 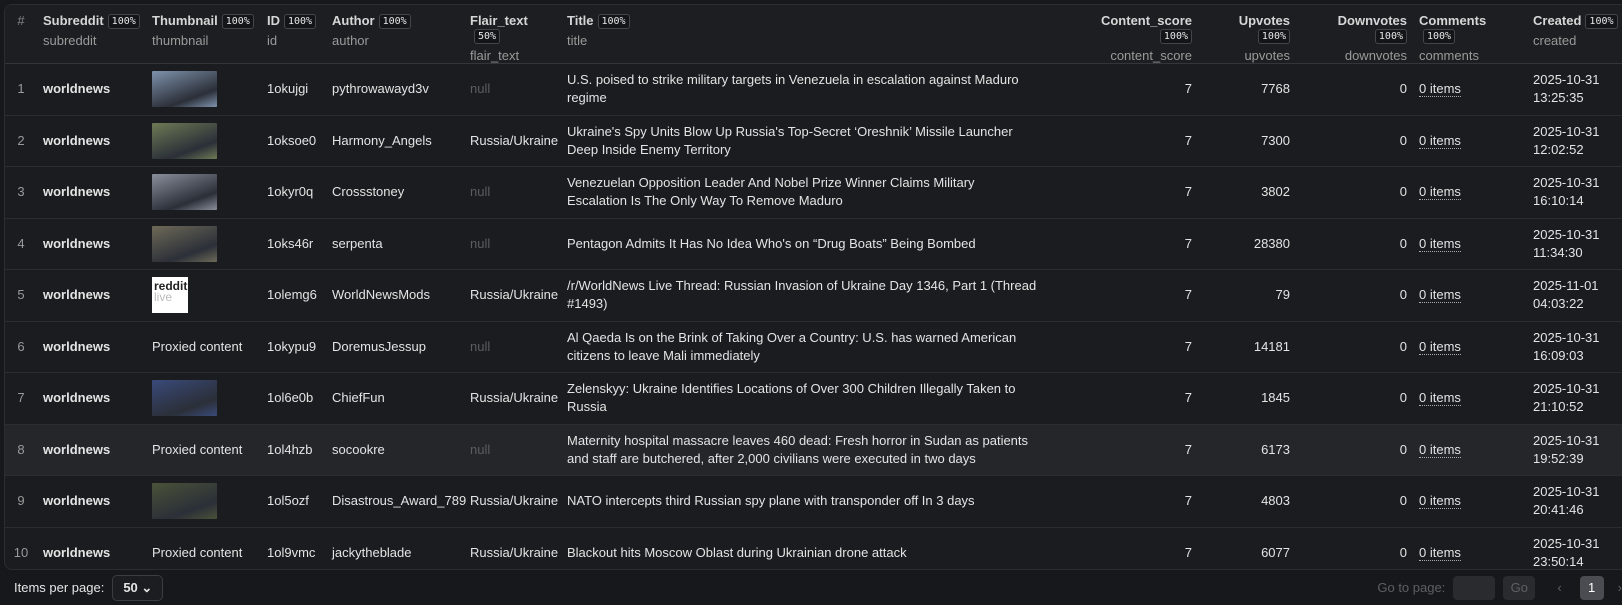 I want to click on created-cell: 2025-10-31 20:41:46, so click(x=1574, y=501).